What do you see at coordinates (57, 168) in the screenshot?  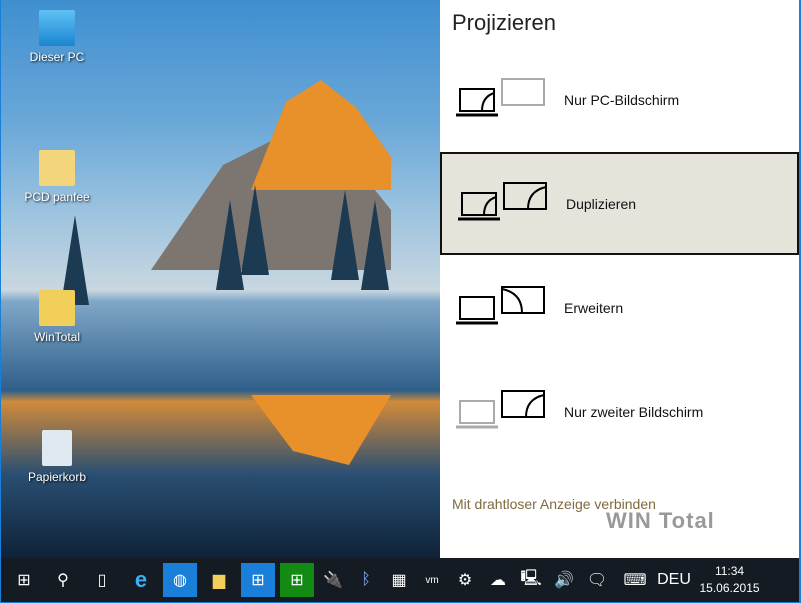 I see `user-folder-icon` at bounding box center [57, 168].